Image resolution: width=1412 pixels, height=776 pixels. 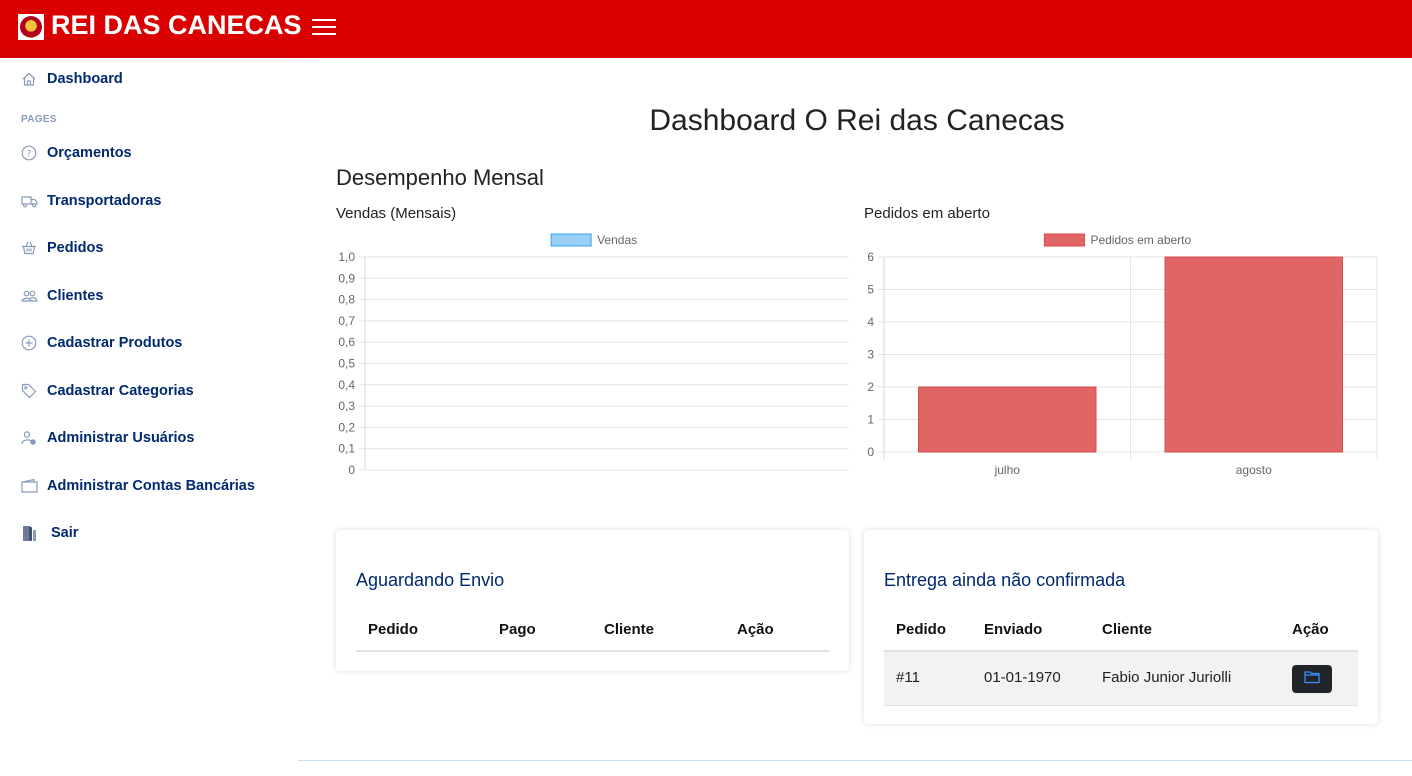 I want to click on y-tick-label: 6, so click(x=870, y=257).